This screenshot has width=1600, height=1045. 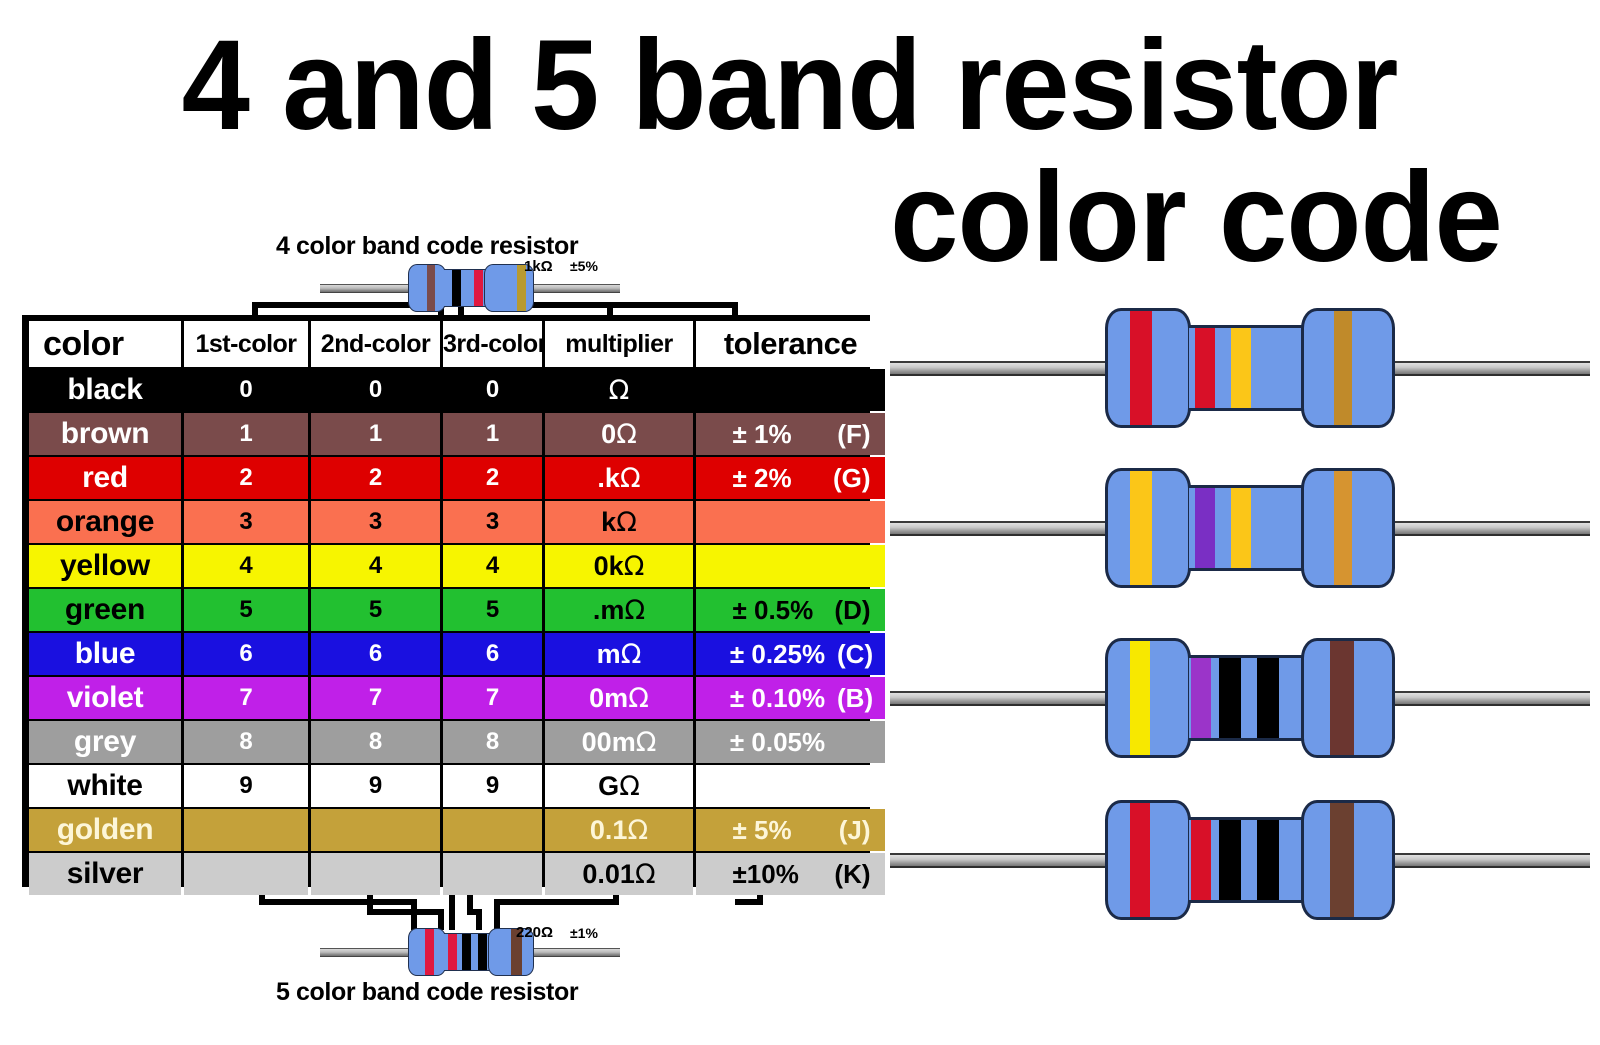 What do you see at coordinates (492, 522) in the screenshot?
I see `cell-digit-3: 3` at bounding box center [492, 522].